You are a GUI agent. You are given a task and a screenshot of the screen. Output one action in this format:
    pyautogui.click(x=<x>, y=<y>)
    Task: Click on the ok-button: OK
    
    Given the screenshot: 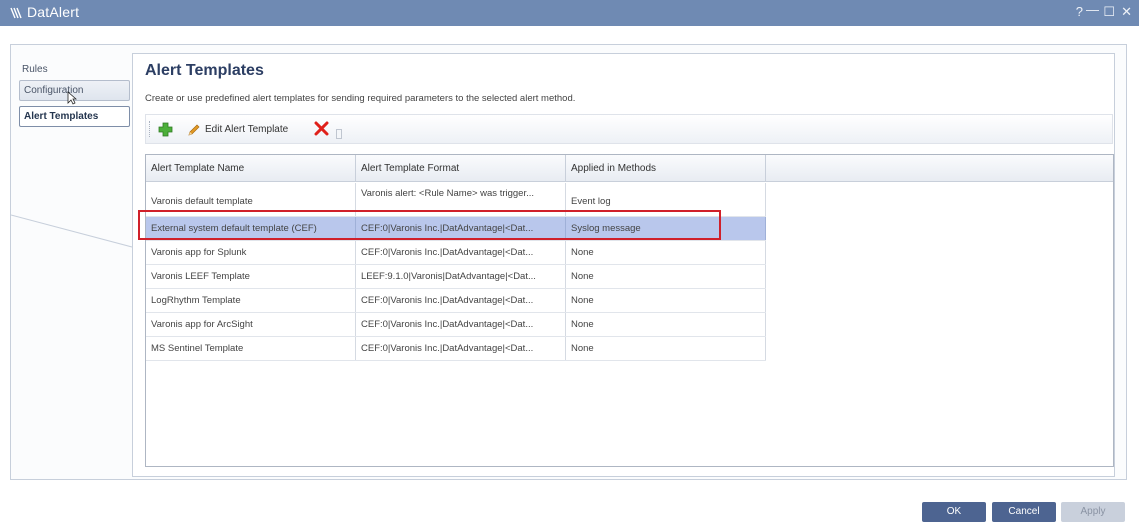 What is the action you would take?
    pyautogui.click(x=954, y=512)
    